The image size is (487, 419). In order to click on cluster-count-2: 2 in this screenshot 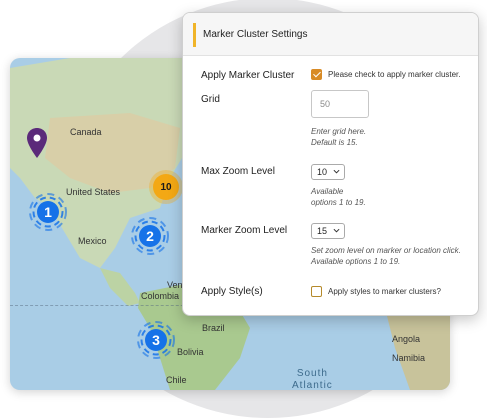, I will do `click(150, 236)`.